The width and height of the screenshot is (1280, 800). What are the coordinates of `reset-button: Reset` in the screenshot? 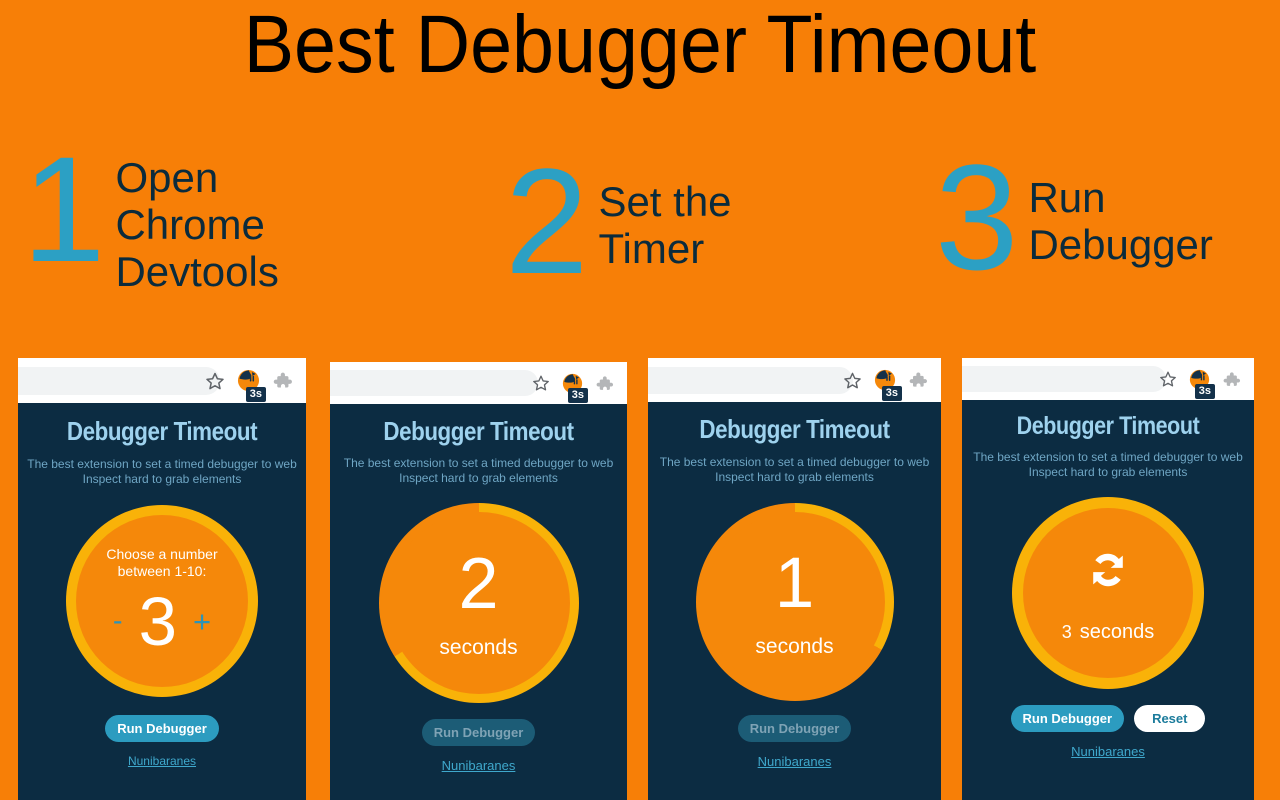 It's located at (1170, 718).